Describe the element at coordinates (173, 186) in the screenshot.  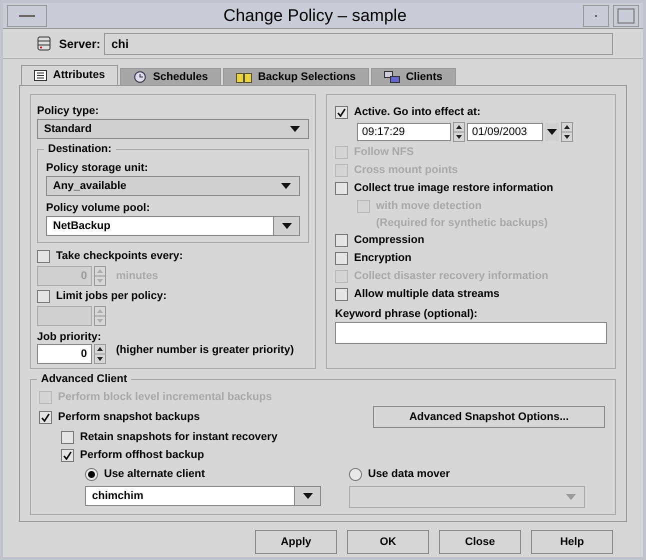
I see `storage-unit-dropdown: Any_available` at that location.